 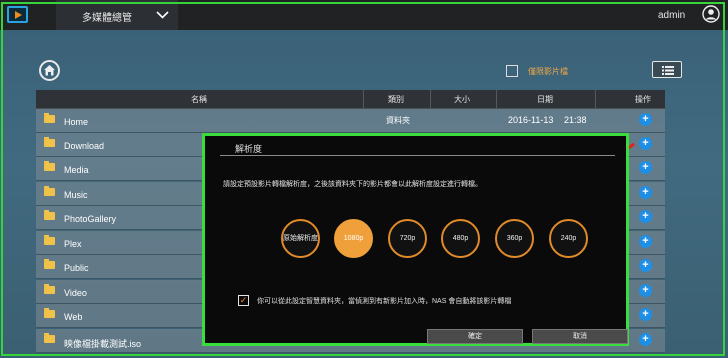 I want to click on row-name: Media, so click(x=76, y=170).